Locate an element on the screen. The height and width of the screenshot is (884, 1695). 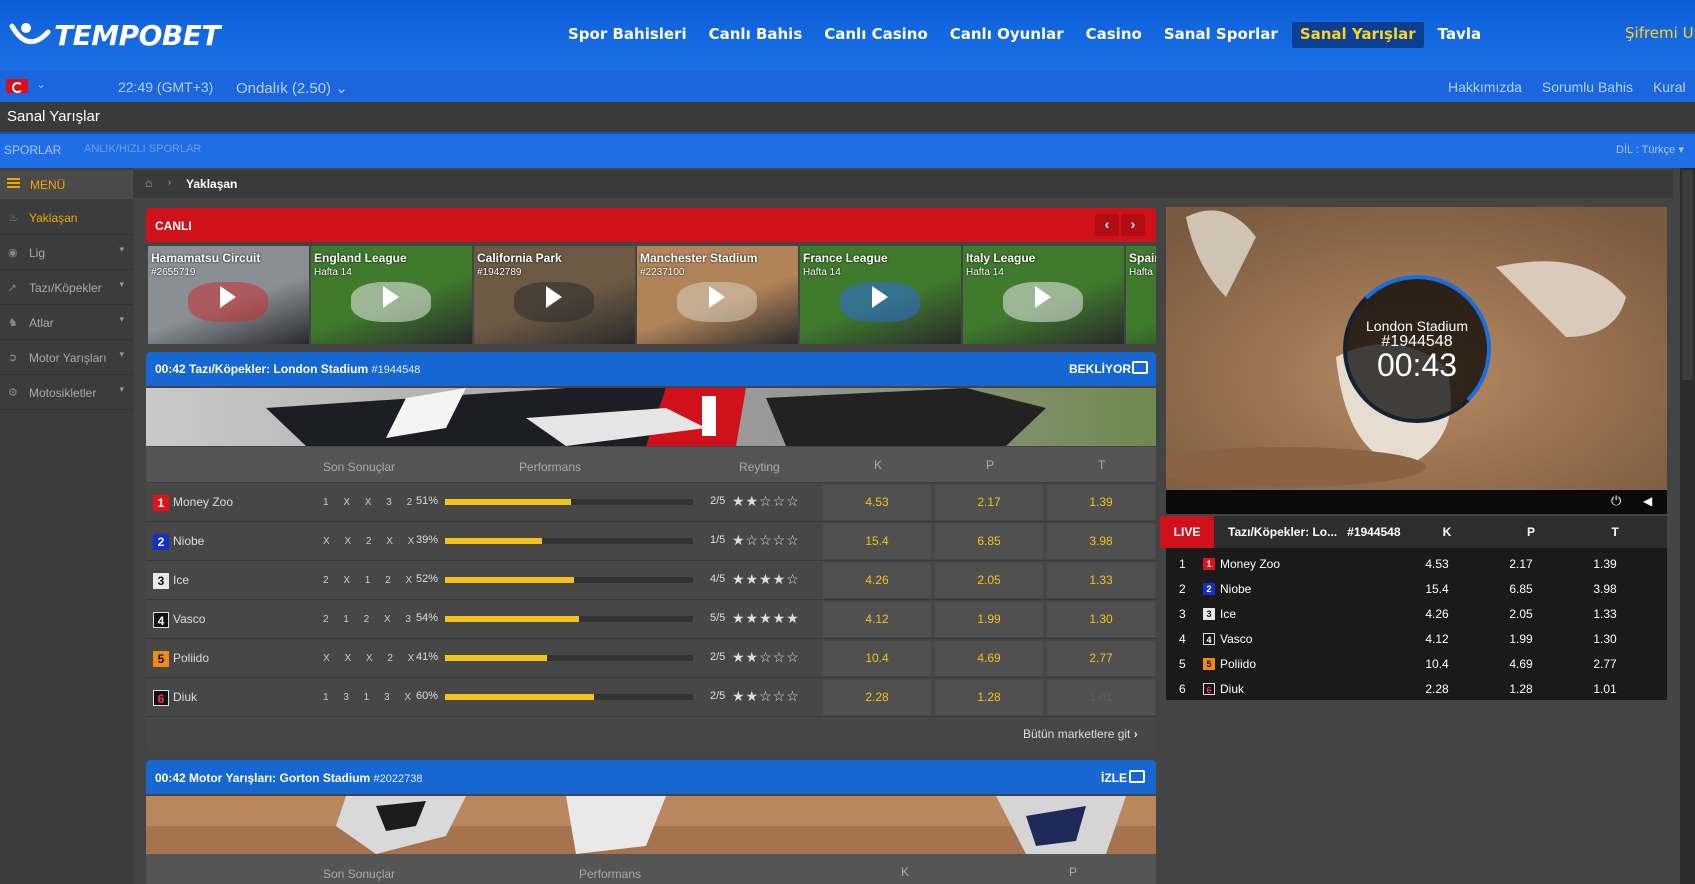
nav-item: Canlı Bahis is located at coordinates (756, 35).